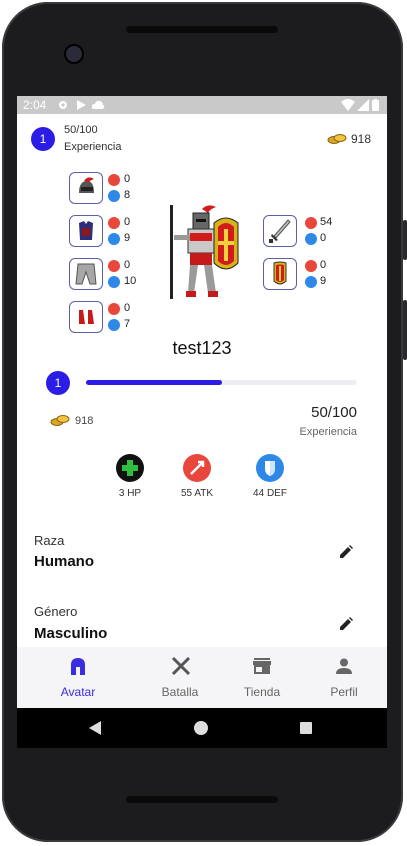  Describe the element at coordinates (49, 540) in the screenshot. I see `field-label-raza: Raza` at that location.